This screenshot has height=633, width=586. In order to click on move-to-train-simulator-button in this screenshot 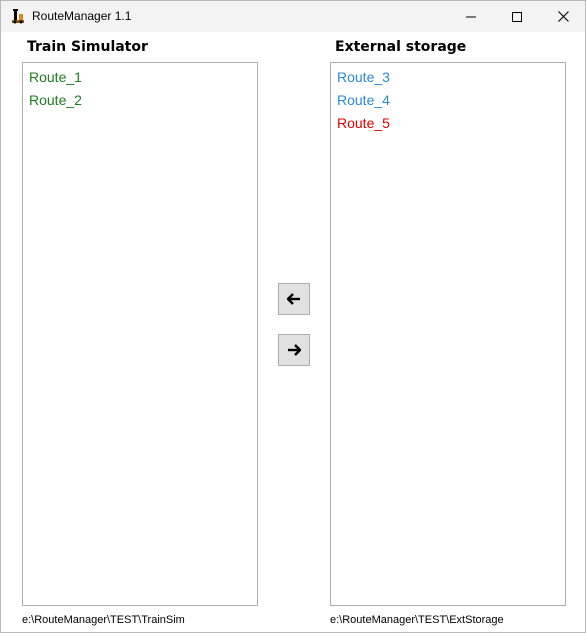, I will do `click(294, 299)`.